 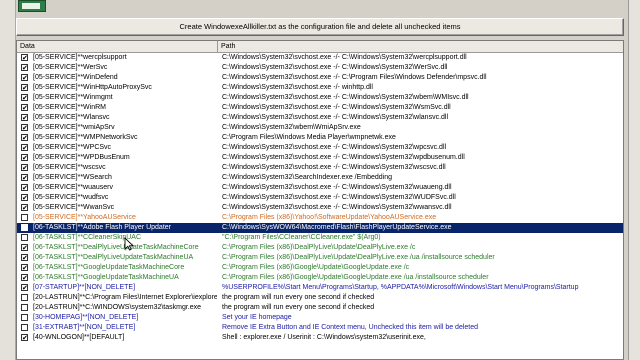 What do you see at coordinates (71, 197) in the screenshot?
I see `item-data: [05-SERVICE]**wudfsvc` at bounding box center [71, 197].